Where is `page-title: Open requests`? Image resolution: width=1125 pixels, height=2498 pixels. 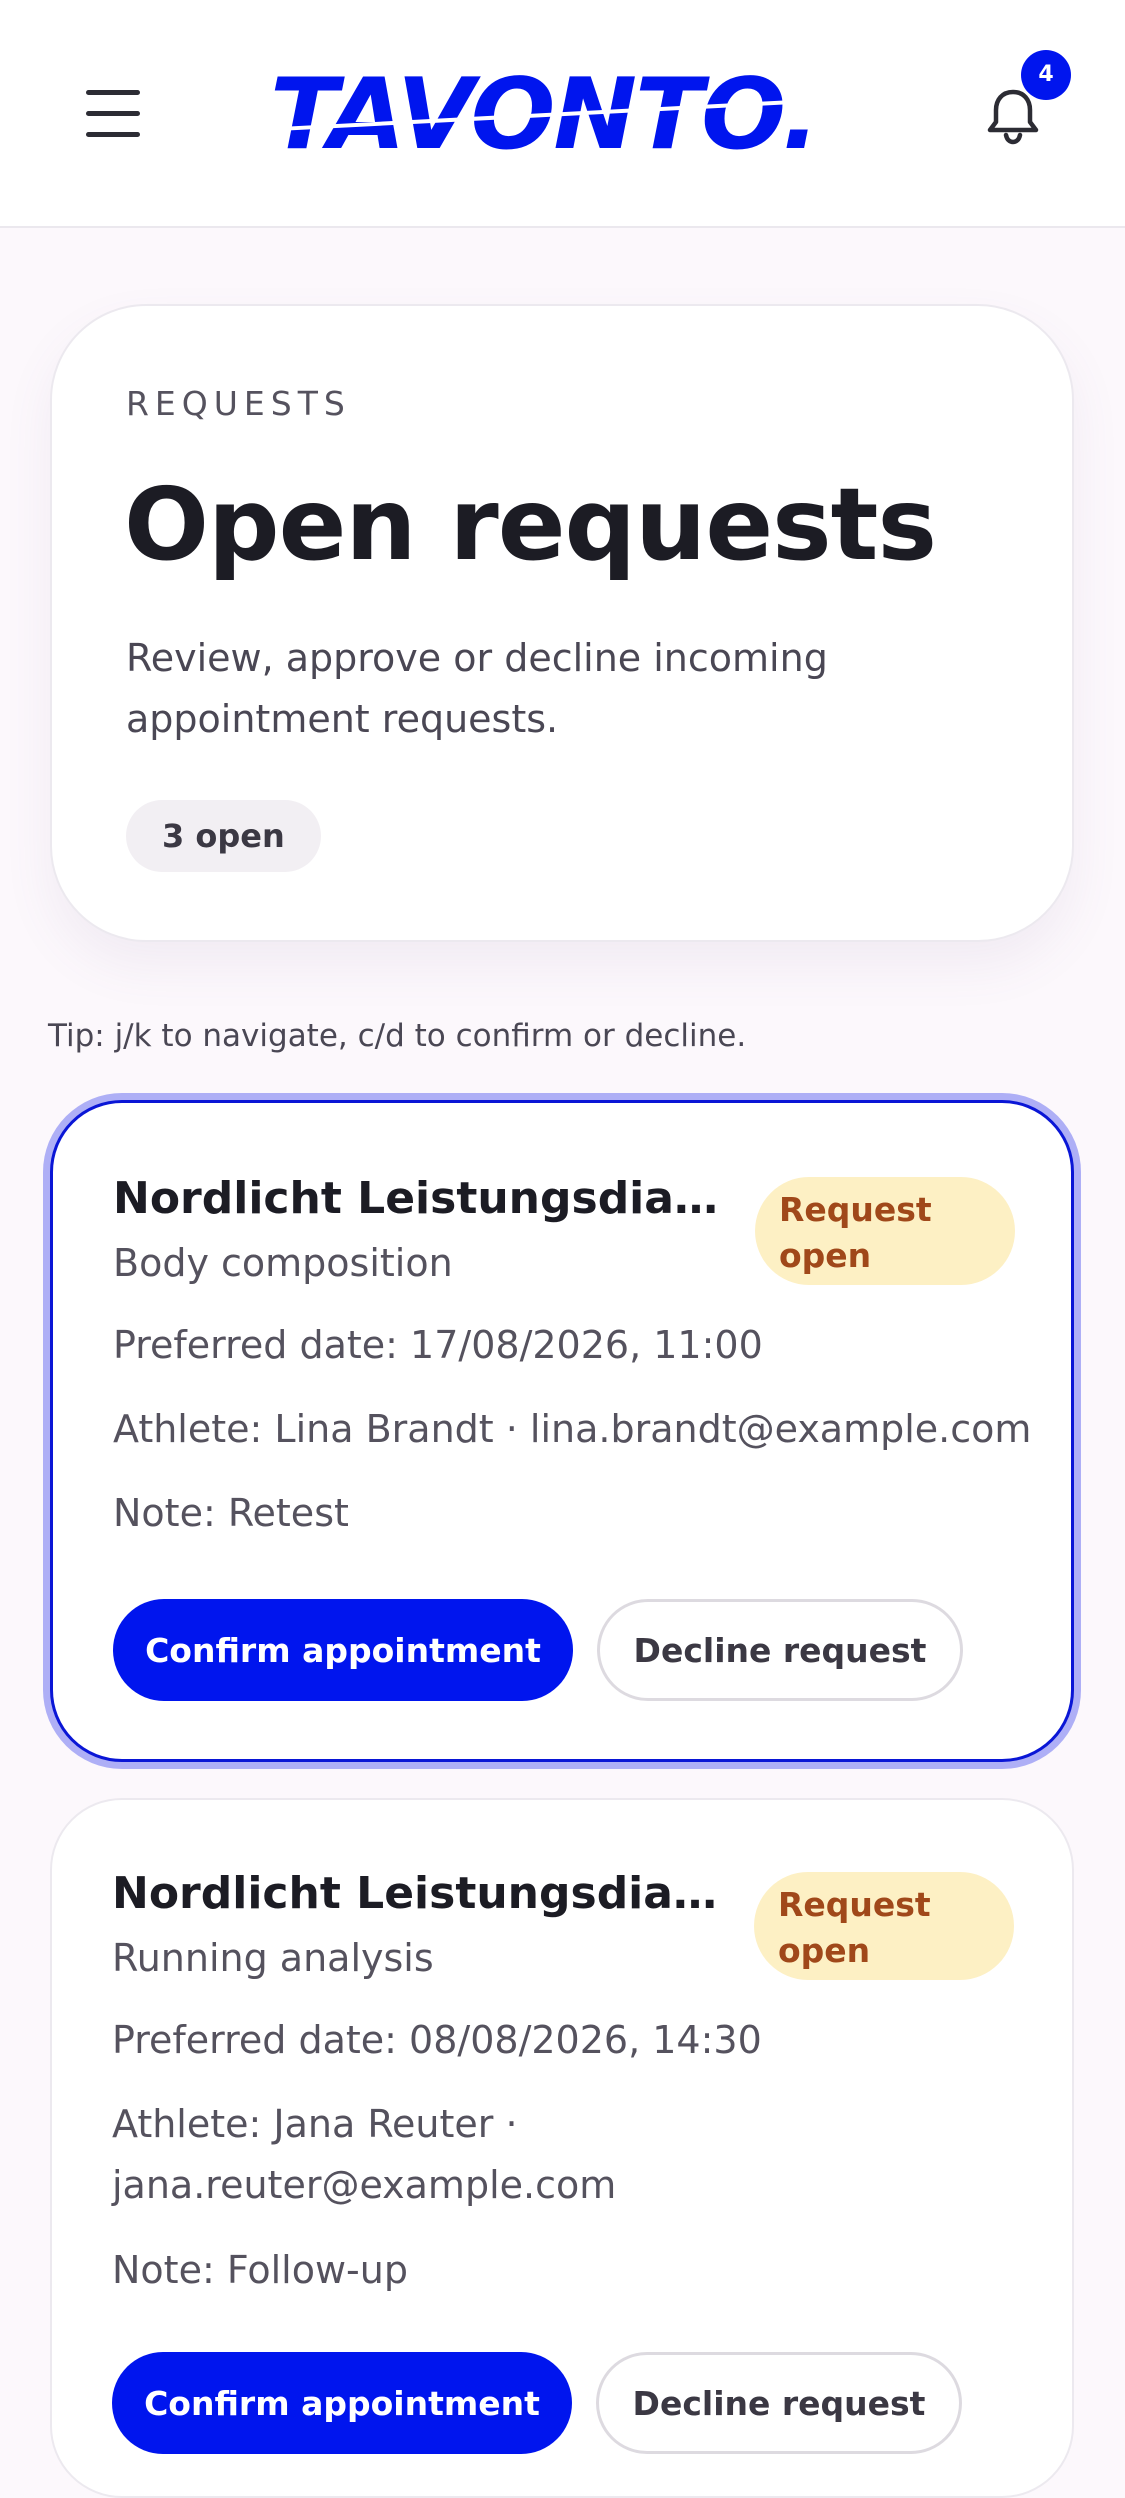
page-title: Open requests is located at coordinates (530, 524).